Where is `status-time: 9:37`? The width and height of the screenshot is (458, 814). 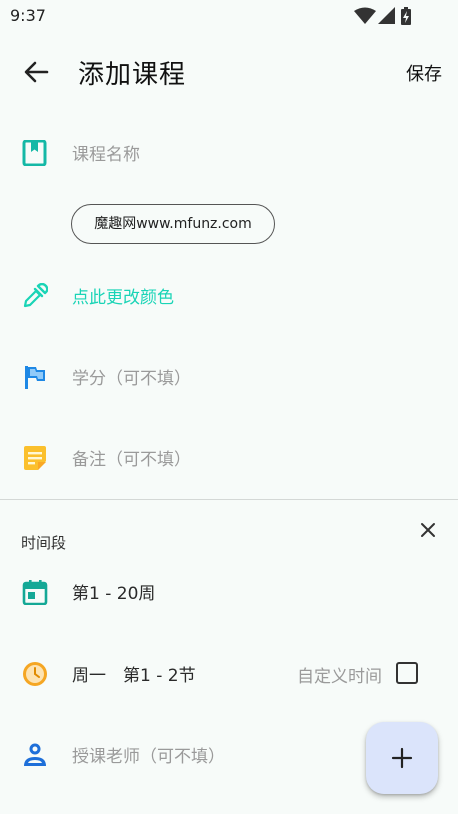
status-time: 9:37 is located at coordinates (28, 15).